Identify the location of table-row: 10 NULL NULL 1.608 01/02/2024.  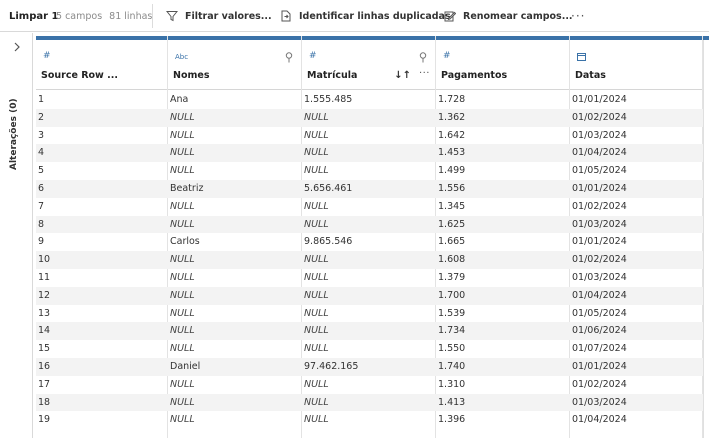
(372, 260).